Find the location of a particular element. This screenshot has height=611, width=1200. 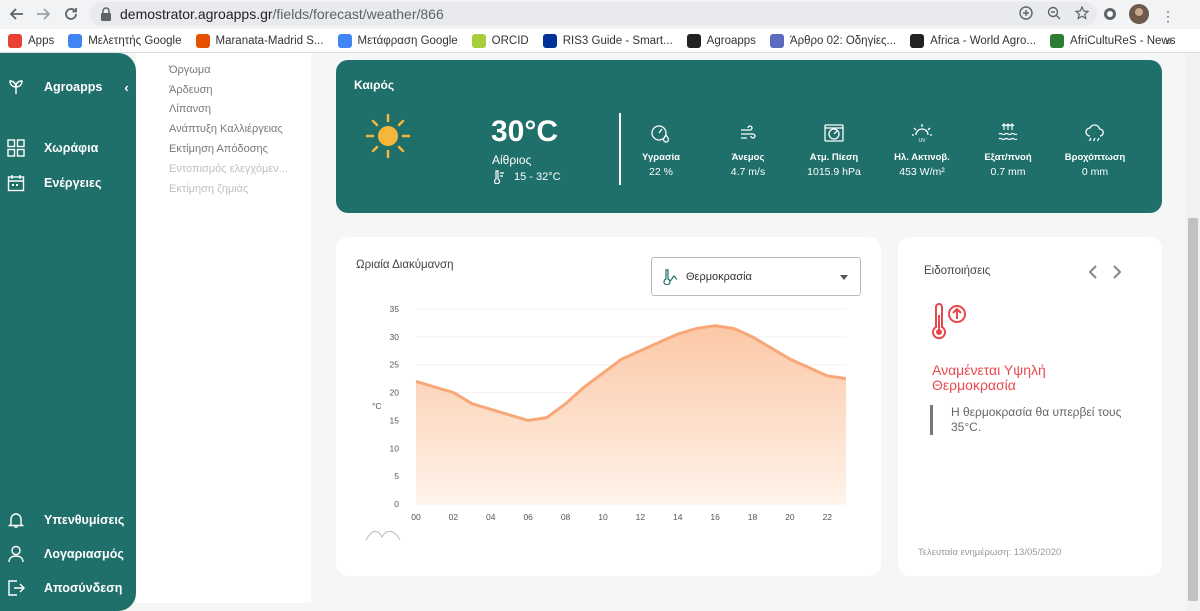

brand-name: Agroapps is located at coordinates (73, 87).